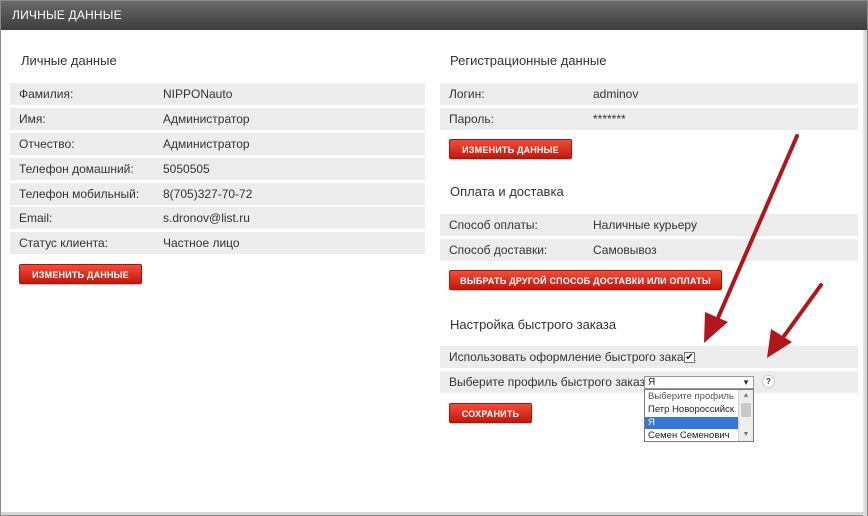 The image size is (868, 516). What do you see at coordinates (36, 218) in the screenshot?
I see `row-label: Email:` at bounding box center [36, 218].